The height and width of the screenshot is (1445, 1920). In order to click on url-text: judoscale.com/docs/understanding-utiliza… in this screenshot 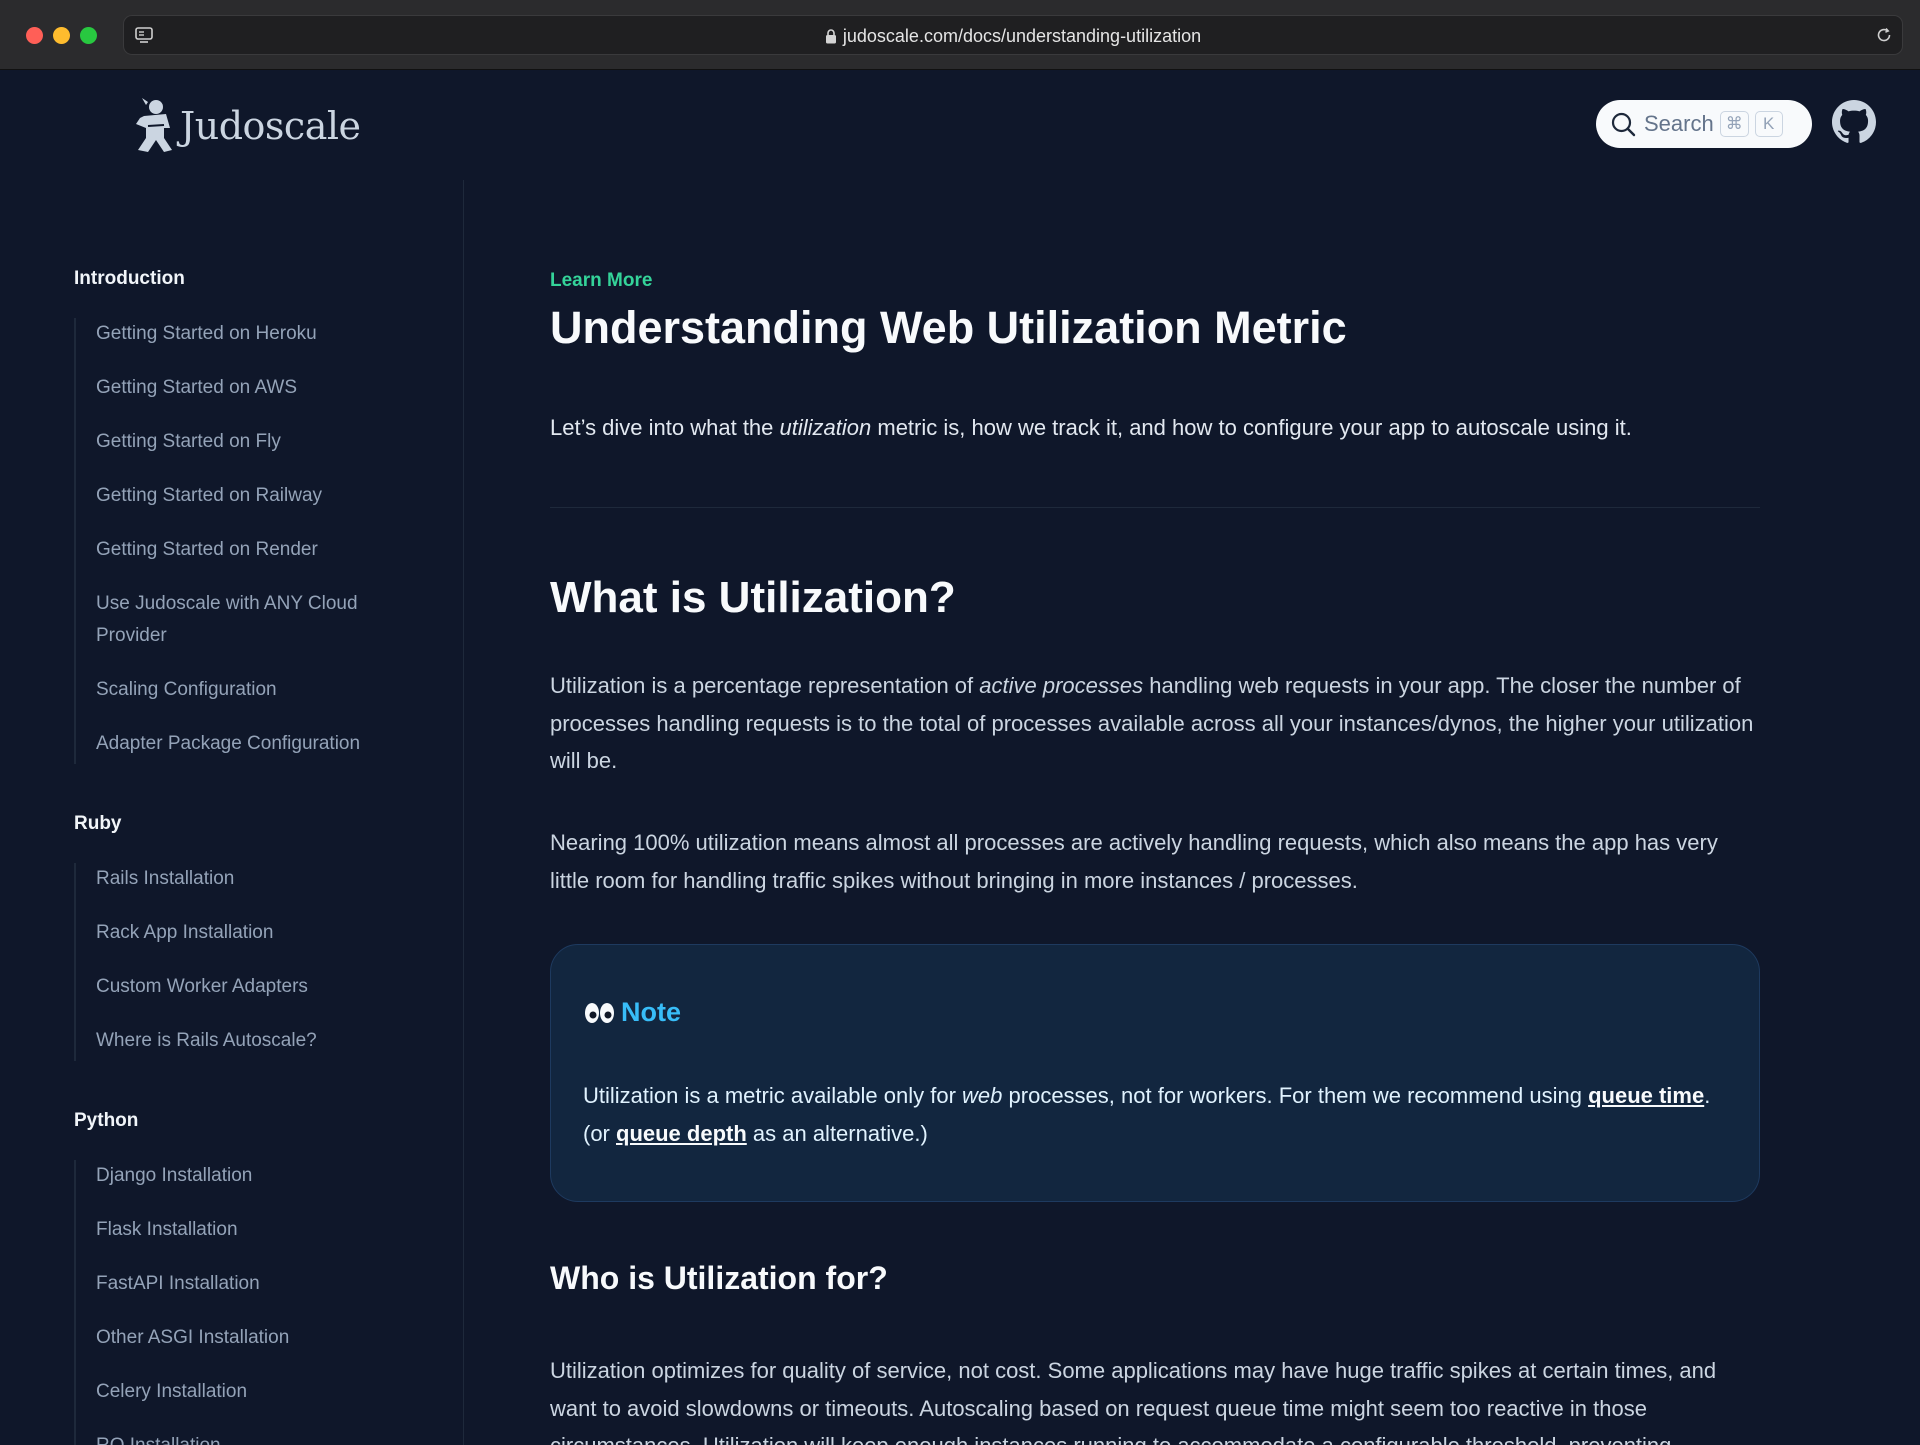, I will do `click(1022, 36)`.